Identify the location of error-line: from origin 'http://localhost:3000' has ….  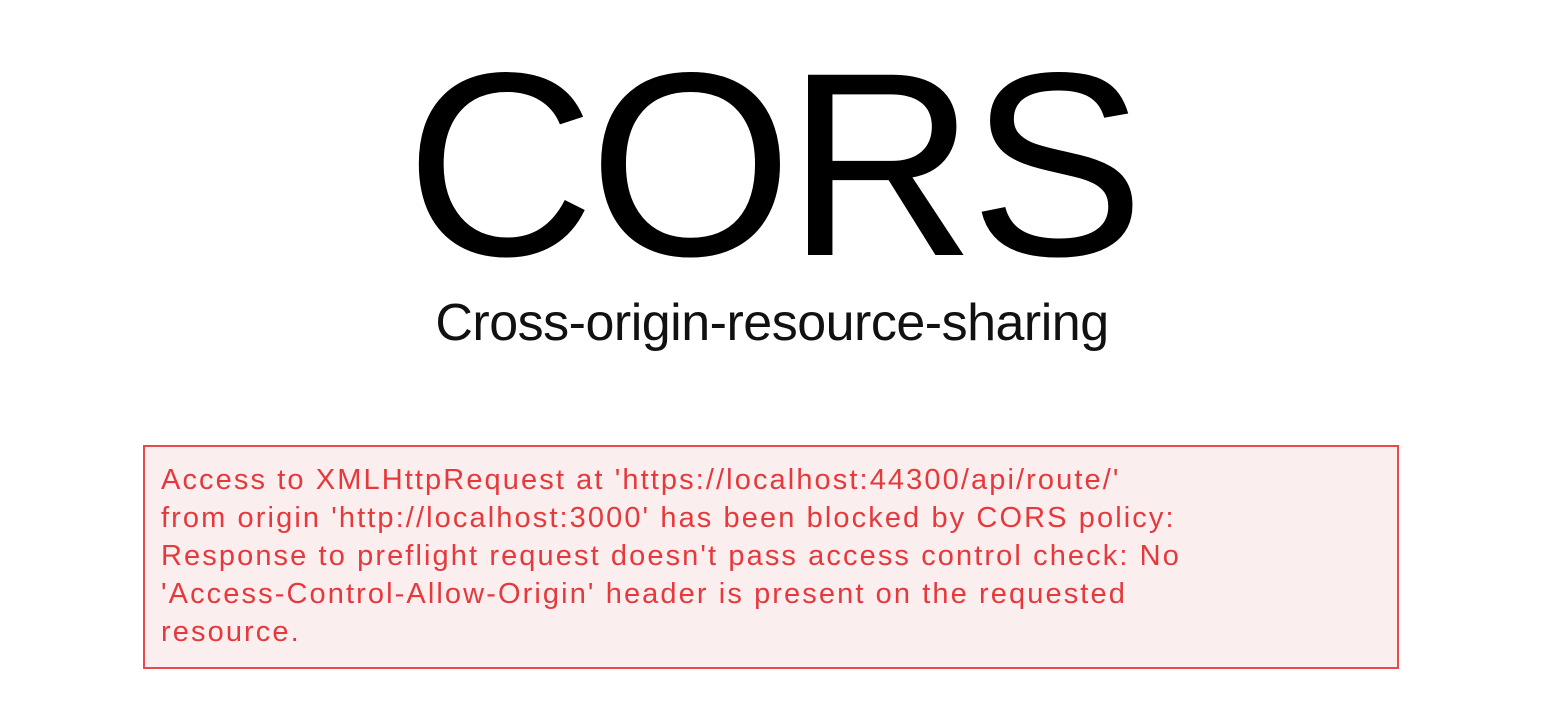
(668, 518).